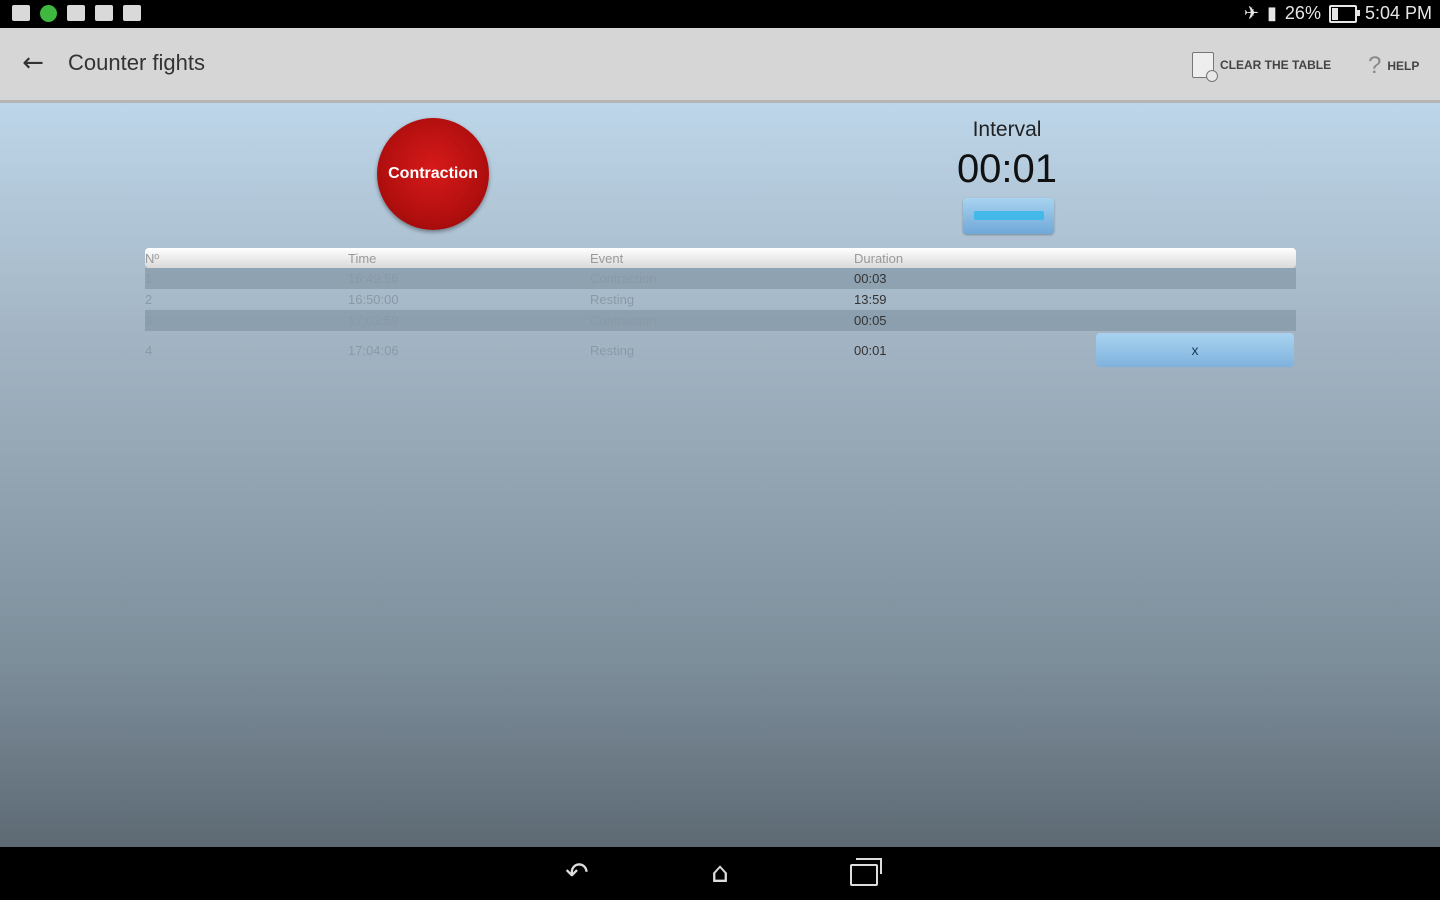 The width and height of the screenshot is (1440, 900). I want to click on recent-apps-icon, so click(864, 873).